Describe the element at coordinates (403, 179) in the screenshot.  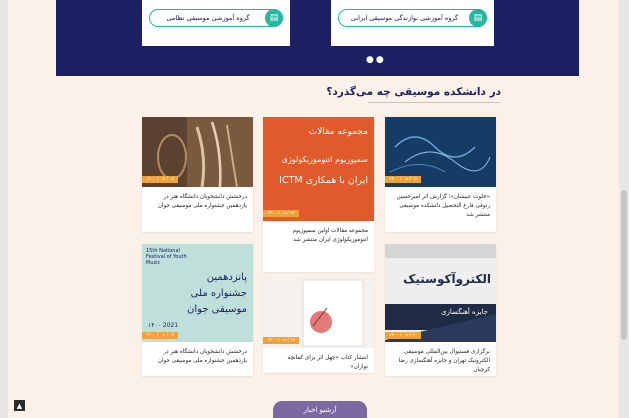
I see `date-badge: ۱۴۰۰ / ۰۸ / ۱۶` at that location.